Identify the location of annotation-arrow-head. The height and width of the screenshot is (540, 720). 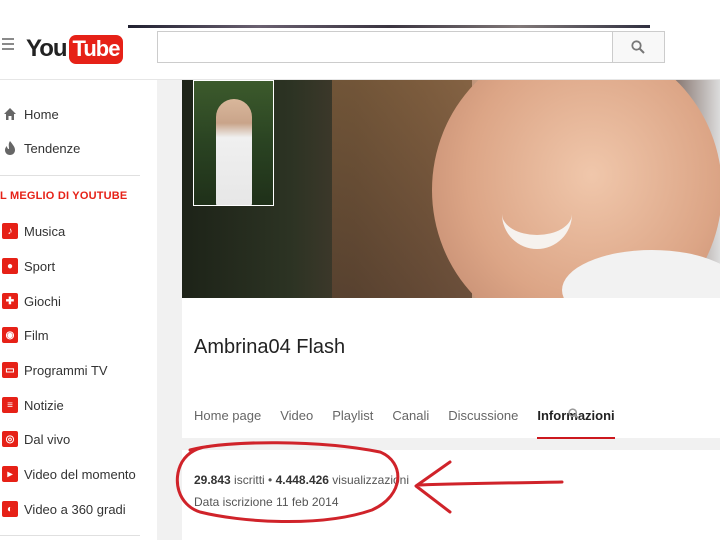
(433, 487).